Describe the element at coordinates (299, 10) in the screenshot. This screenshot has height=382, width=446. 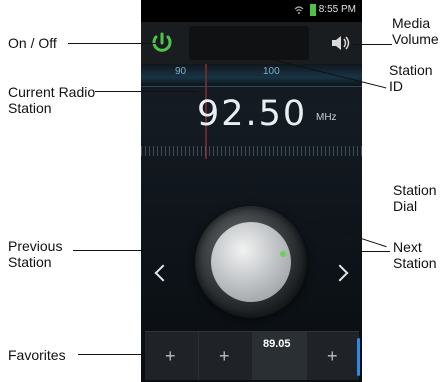
I see `wifi-icon` at that location.